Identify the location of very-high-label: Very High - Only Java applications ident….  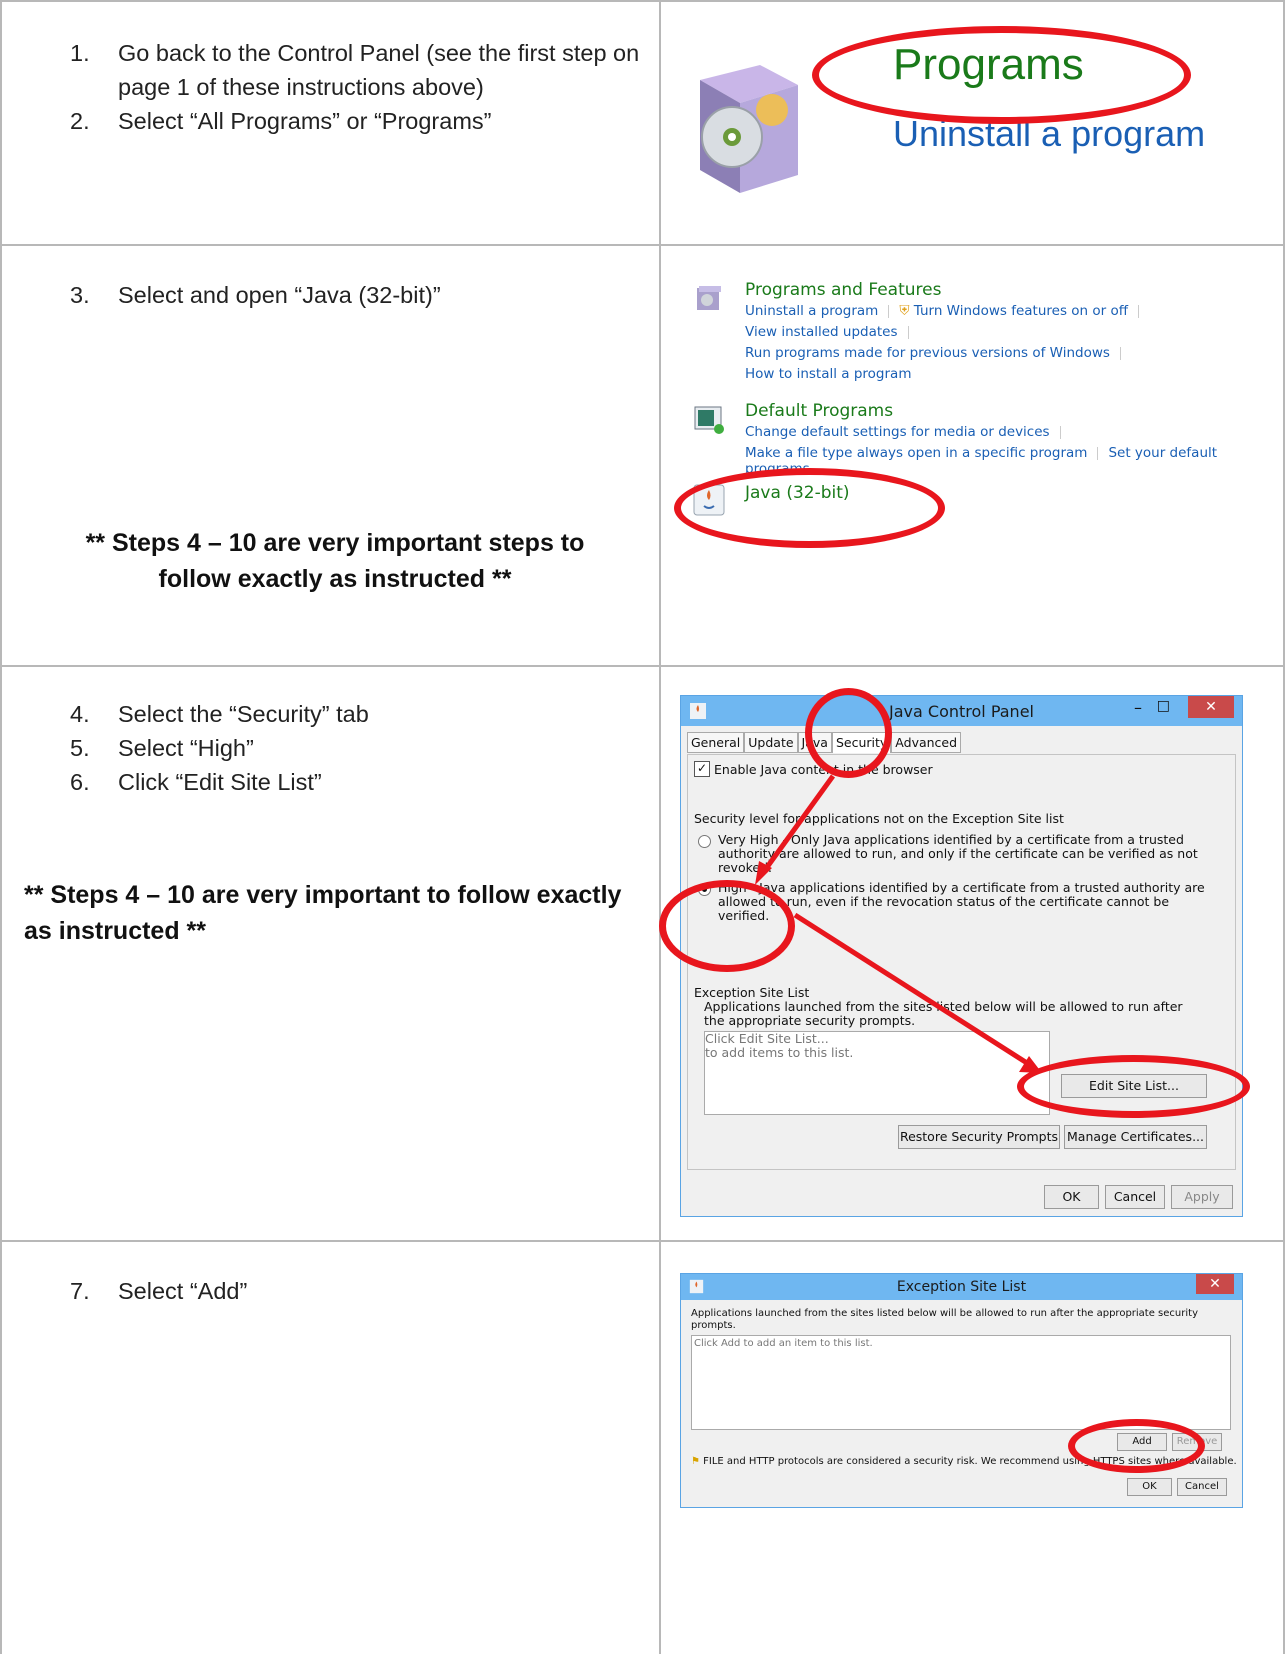
(958, 853).